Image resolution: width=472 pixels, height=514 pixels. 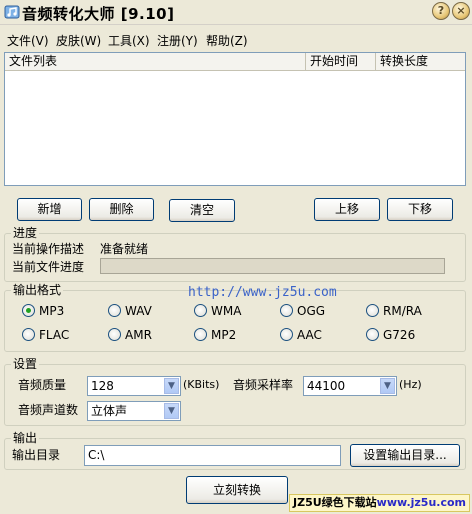 I want to click on radio-wma, so click(x=200, y=310).